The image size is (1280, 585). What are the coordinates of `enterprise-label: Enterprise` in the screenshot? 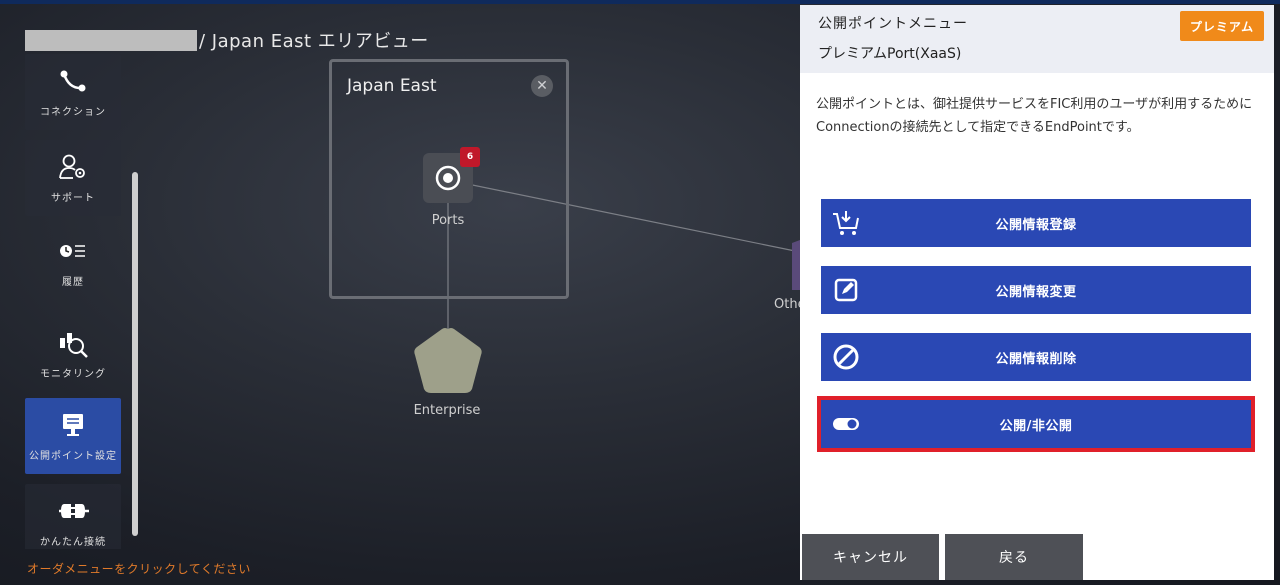 It's located at (447, 410).